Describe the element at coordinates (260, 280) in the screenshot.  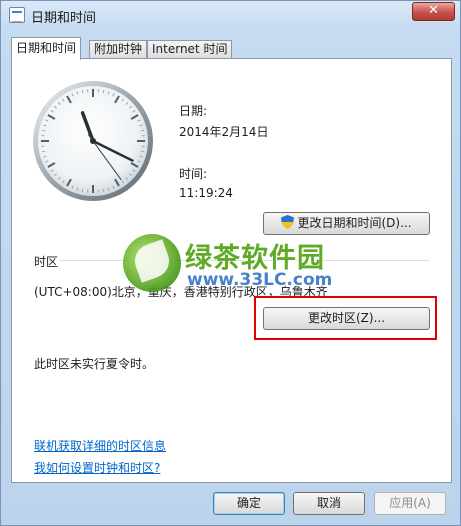
I see `watermark-url: www.33LC.com` at that location.